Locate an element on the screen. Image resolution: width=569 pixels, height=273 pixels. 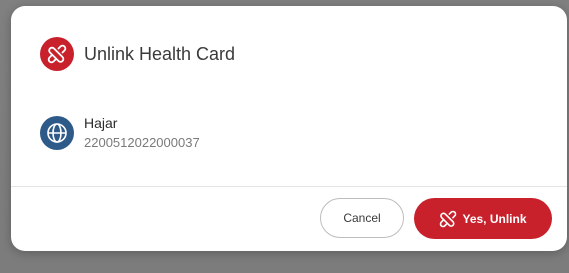
cancel-button: Cancel is located at coordinates (362, 218).